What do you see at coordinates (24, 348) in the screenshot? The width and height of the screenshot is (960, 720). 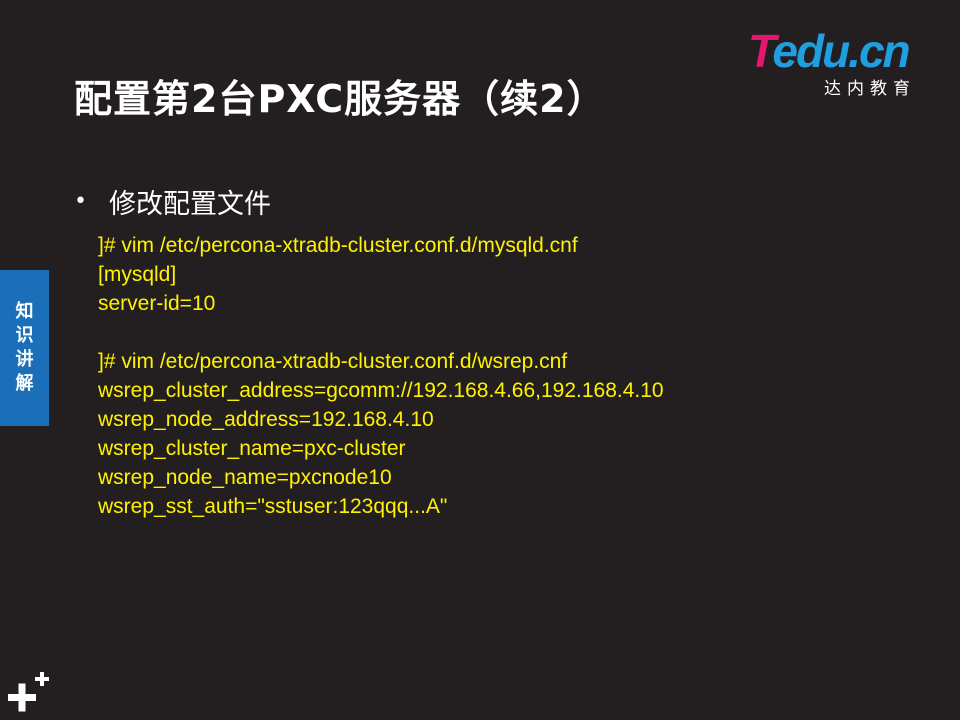 I see `knowledge-tab: 知 识 讲 解` at bounding box center [24, 348].